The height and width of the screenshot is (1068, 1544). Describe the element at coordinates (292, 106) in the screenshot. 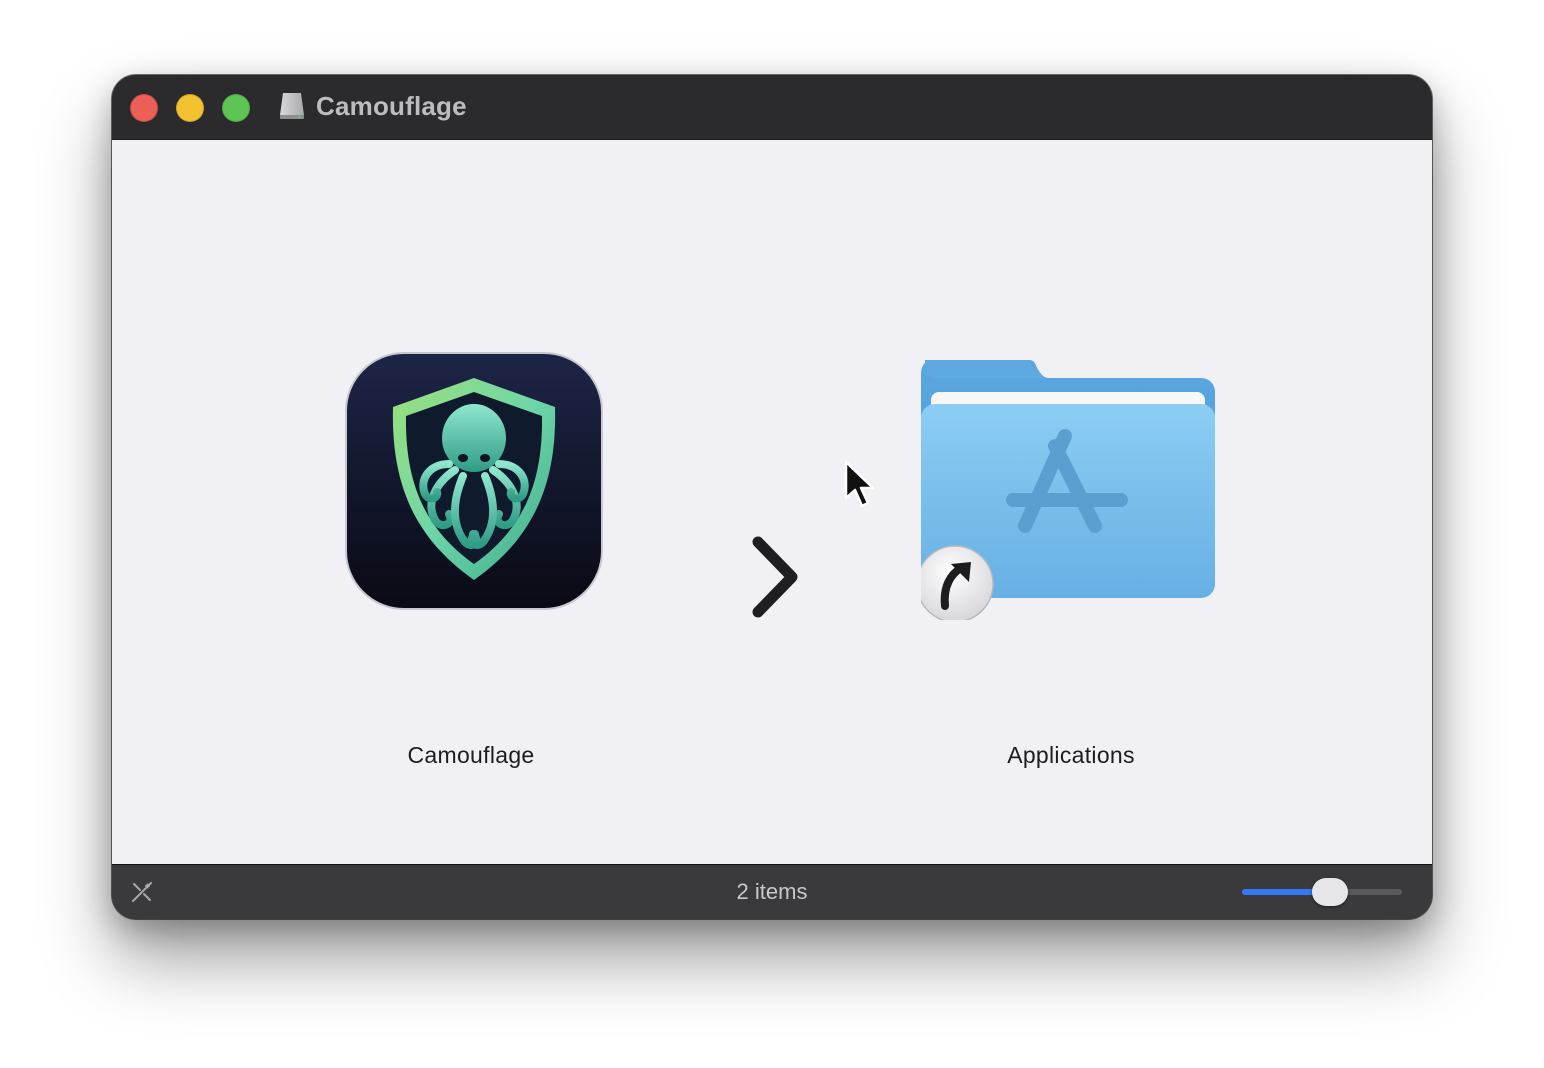

I see `disk-image-icon` at that location.